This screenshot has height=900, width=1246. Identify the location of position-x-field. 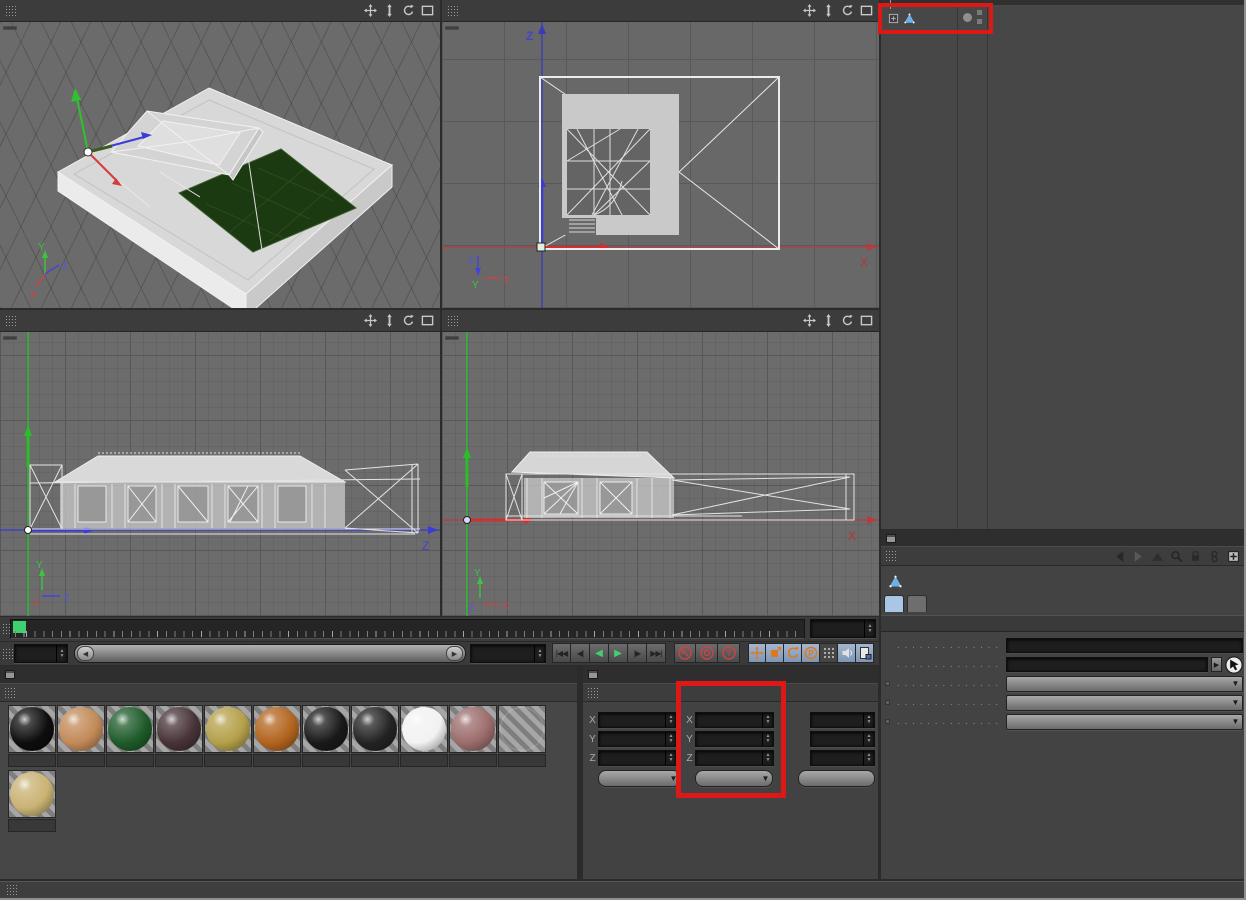
(637, 720).